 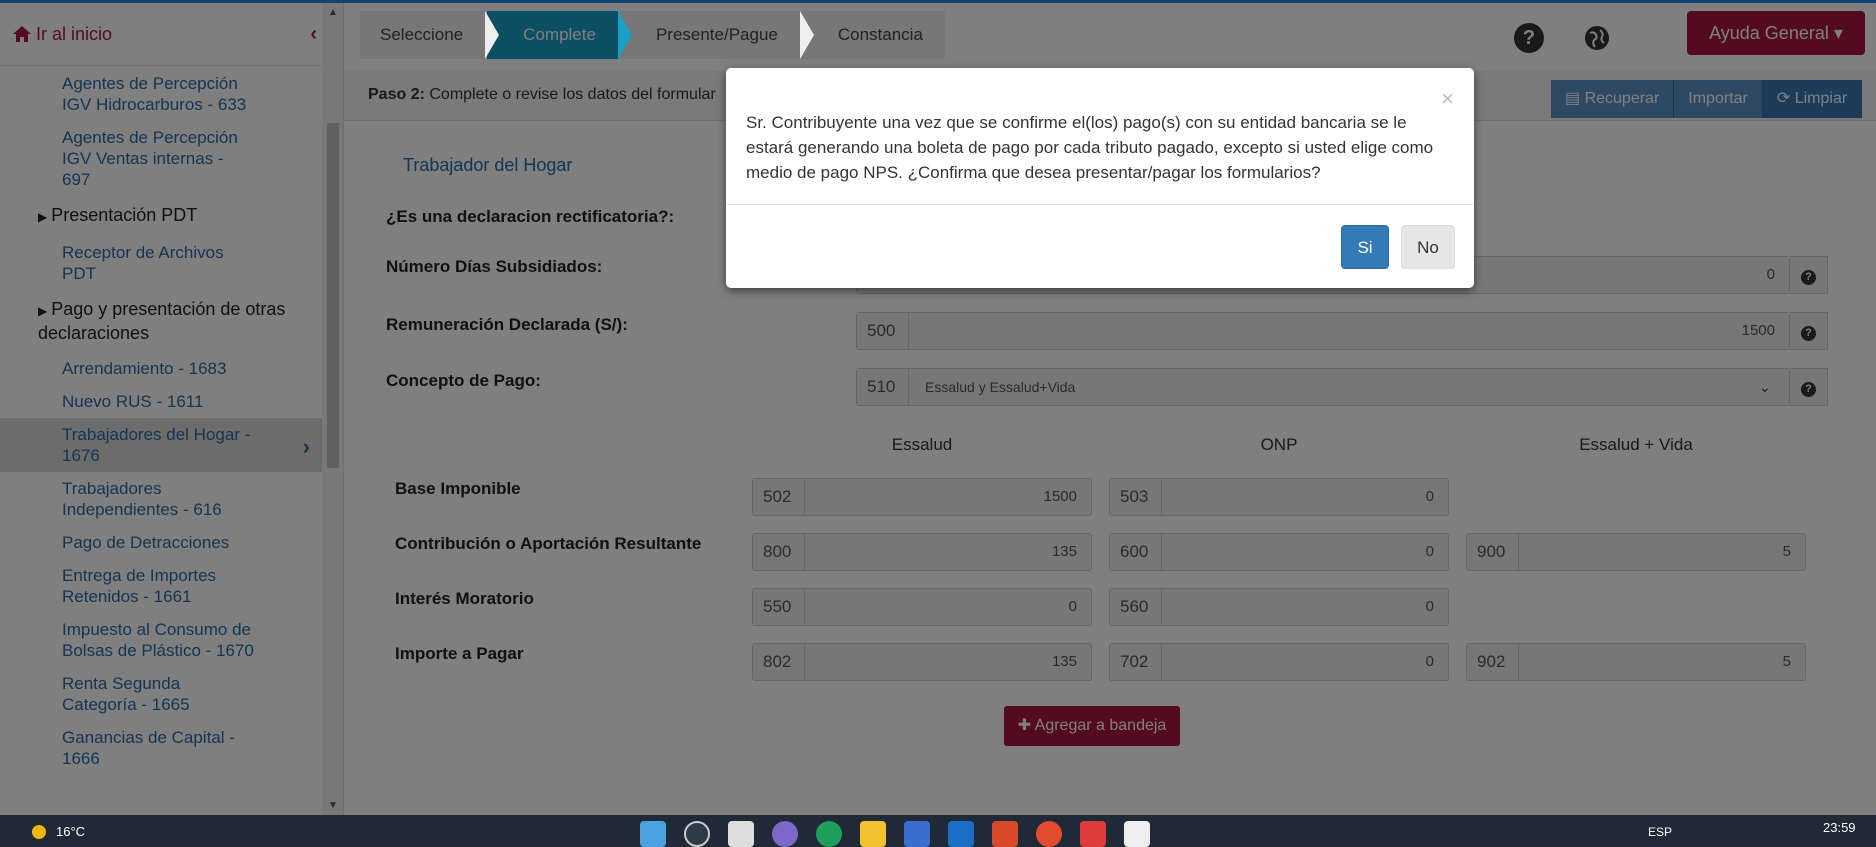 I want to click on weather-widget: 16°C, so click(x=59, y=831).